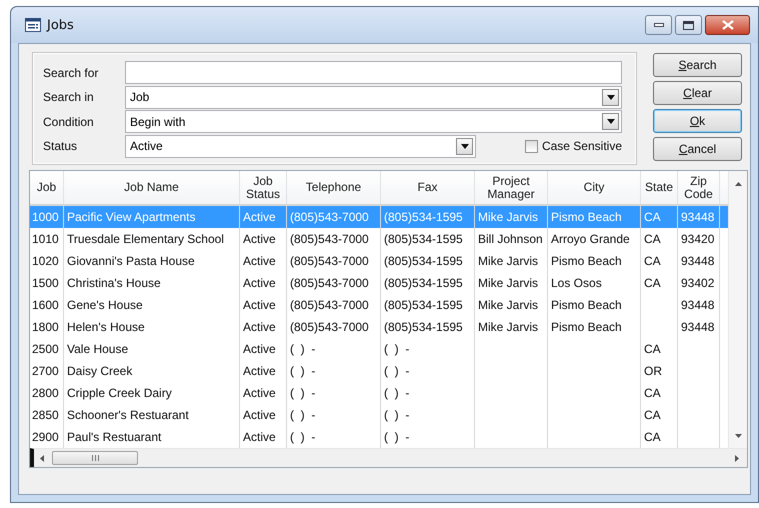  What do you see at coordinates (699, 187) in the screenshot?
I see `column-header: Zip Code` at bounding box center [699, 187].